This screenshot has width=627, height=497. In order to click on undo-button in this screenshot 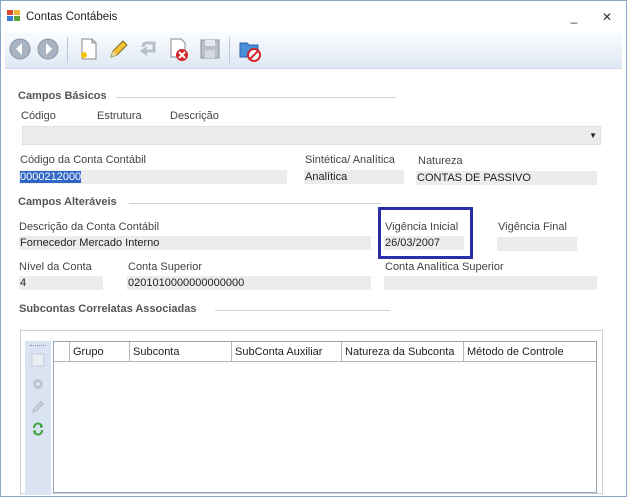, I will do `click(148, 49)`.